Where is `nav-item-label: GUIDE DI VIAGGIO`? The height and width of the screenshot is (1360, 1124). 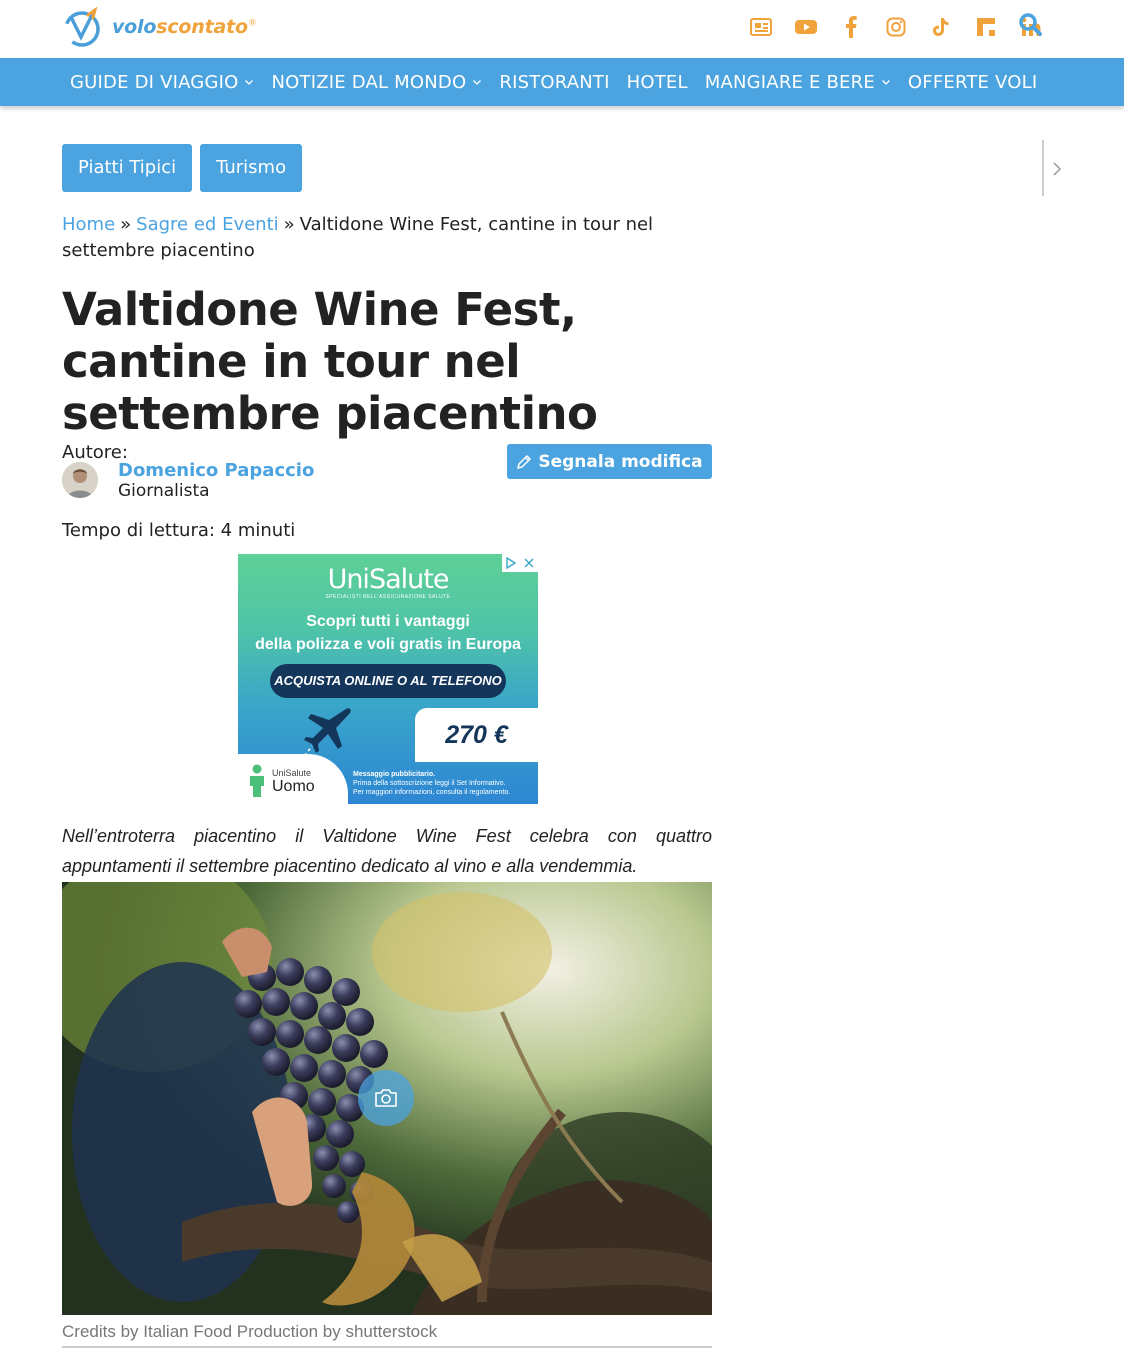
nav-item-label: GUIDE DI VIAGGIO is located at coordinates (154, 82).